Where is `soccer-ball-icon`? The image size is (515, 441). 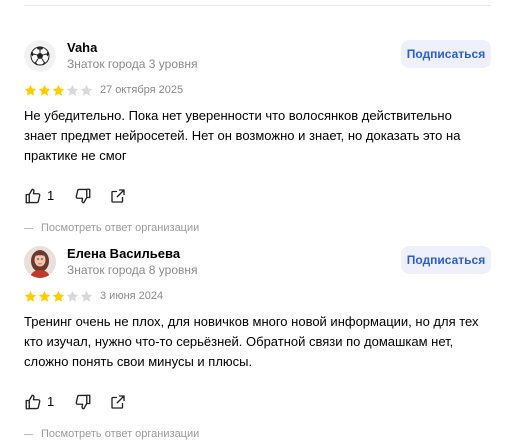
soccer-ball-icon is located at coordinates (40, 56).